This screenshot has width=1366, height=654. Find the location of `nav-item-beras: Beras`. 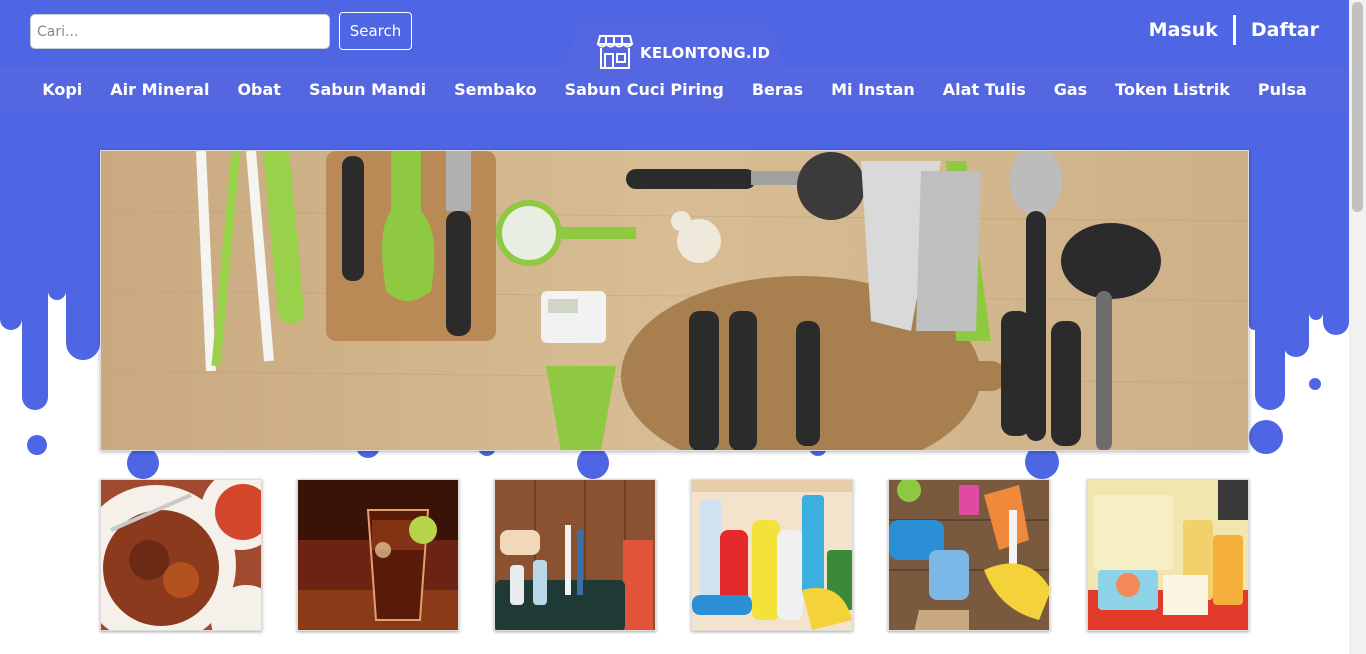

nav-item-beras: Beras is located at coordinates (777, 89).